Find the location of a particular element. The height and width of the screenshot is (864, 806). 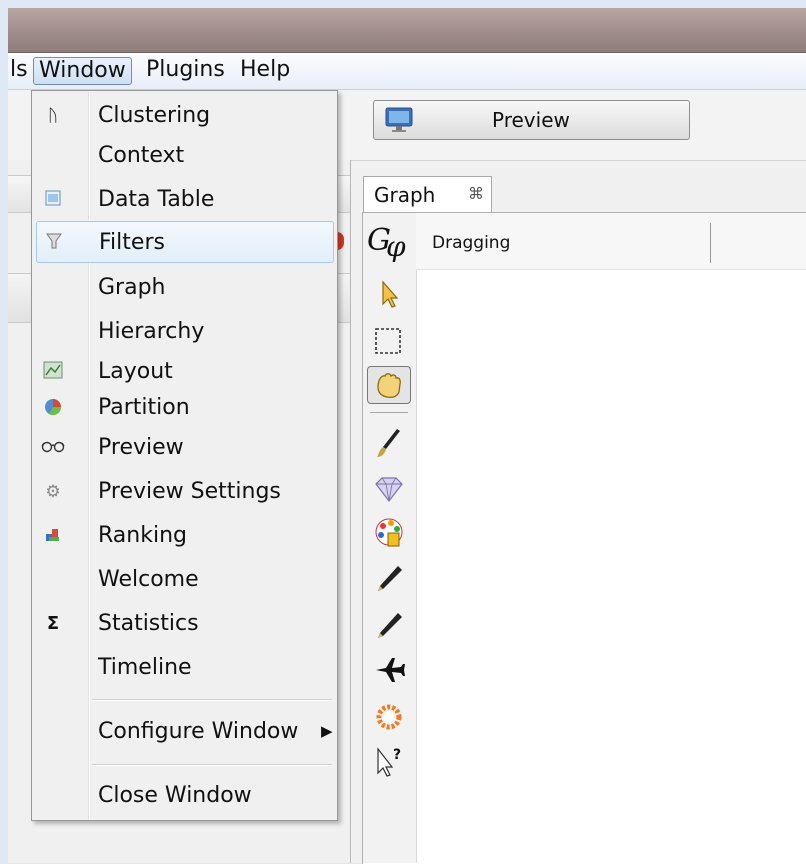

menu-item-statistics: Σ Statistics is located at coordinates (184, 624).